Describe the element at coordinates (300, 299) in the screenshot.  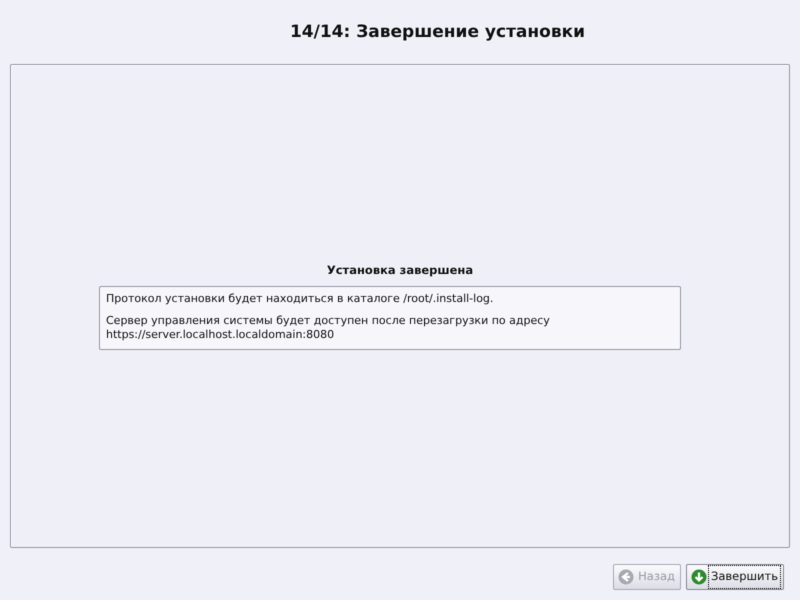
I see `info-text: Протокол установки будет находиться в каталоге /root/.install-log.` at that location.